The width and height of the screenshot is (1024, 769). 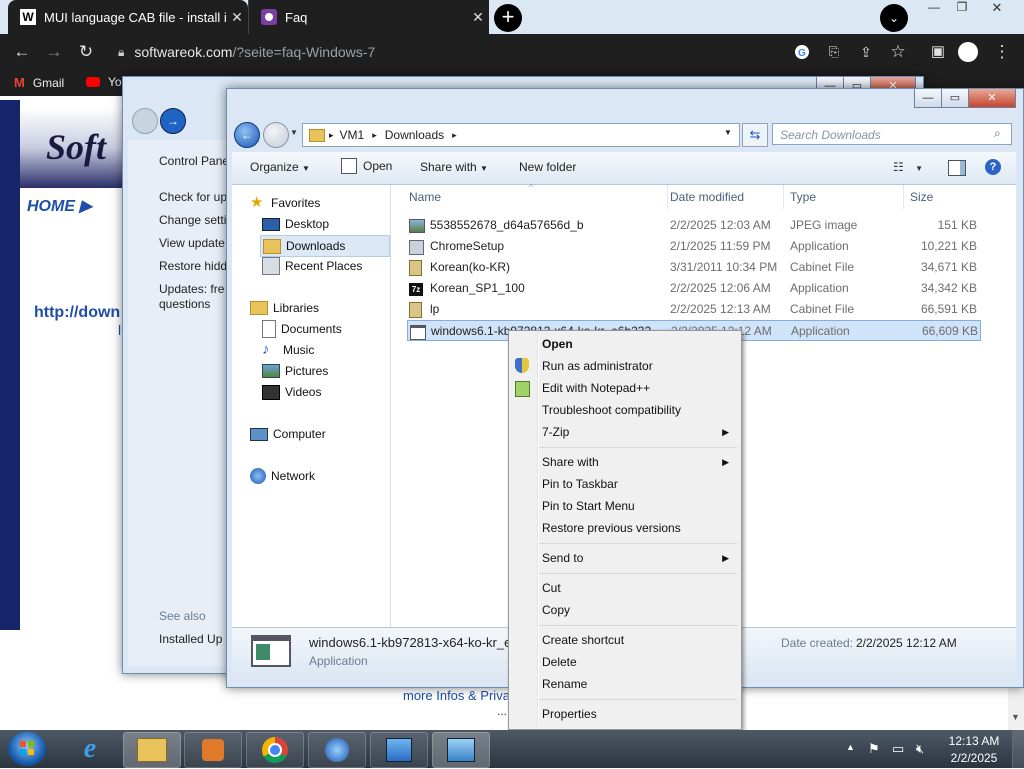 I want to click on menu-item-pin-start: Pin to Start Menu, so click(x=624, y=506).